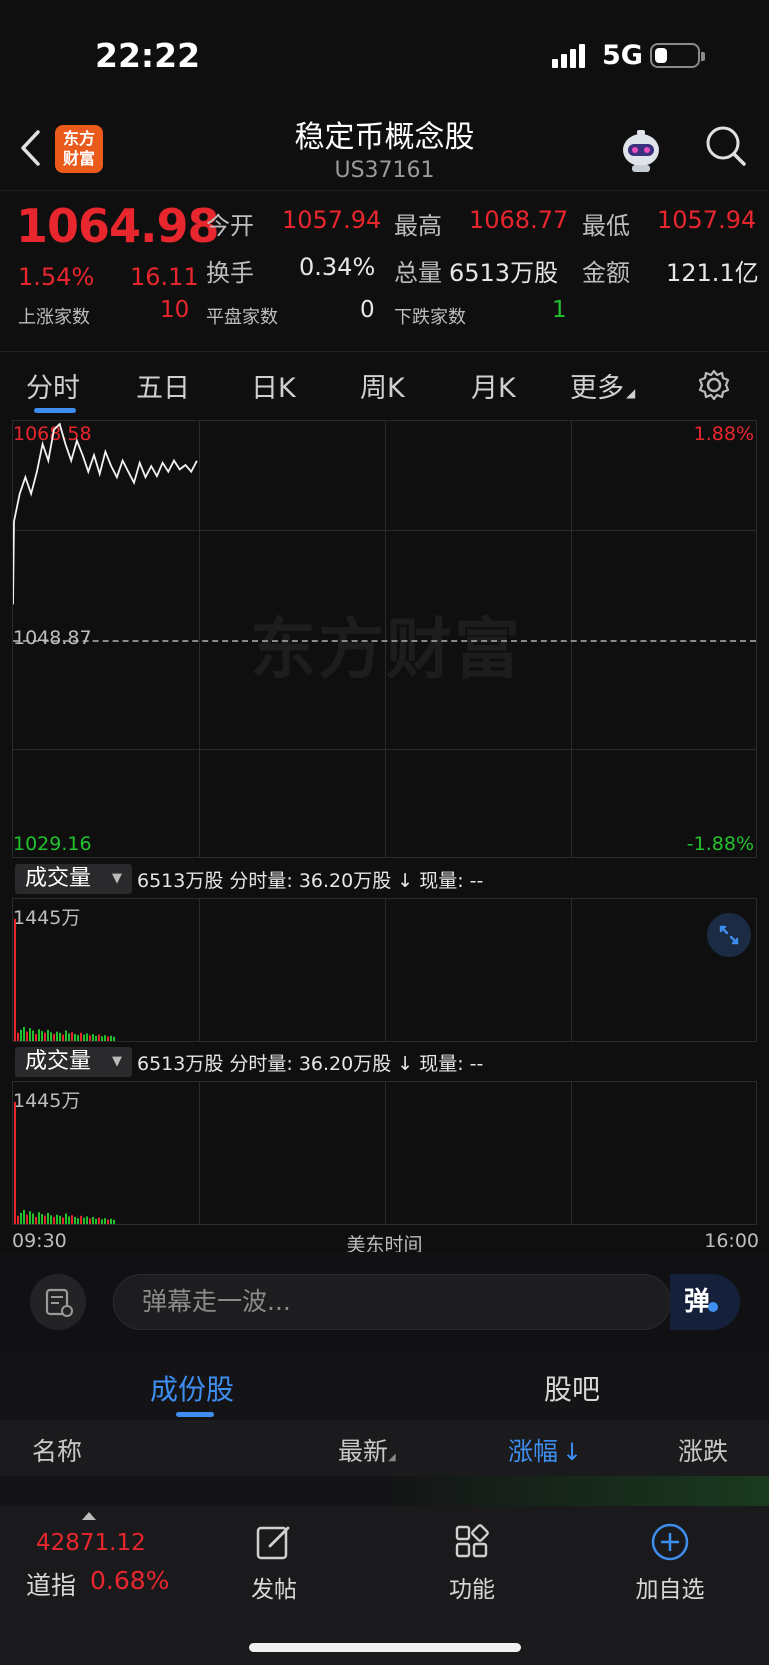  What do you see at coordinates (418, 273) in the screenshot?
I see `volume-label: 总量` at bounding box center [418, 273].